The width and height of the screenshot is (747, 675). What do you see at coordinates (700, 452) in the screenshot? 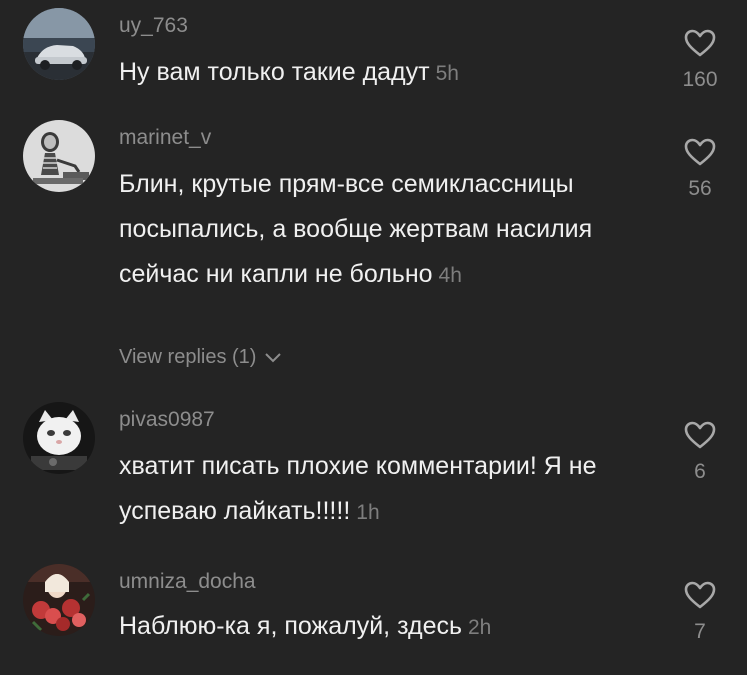
I see `like-button: 6` at bounding box center [700, 452].